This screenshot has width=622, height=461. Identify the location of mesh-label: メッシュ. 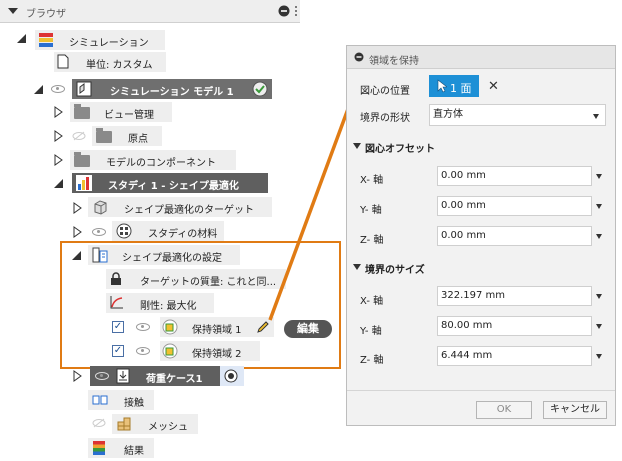
(168, 427).